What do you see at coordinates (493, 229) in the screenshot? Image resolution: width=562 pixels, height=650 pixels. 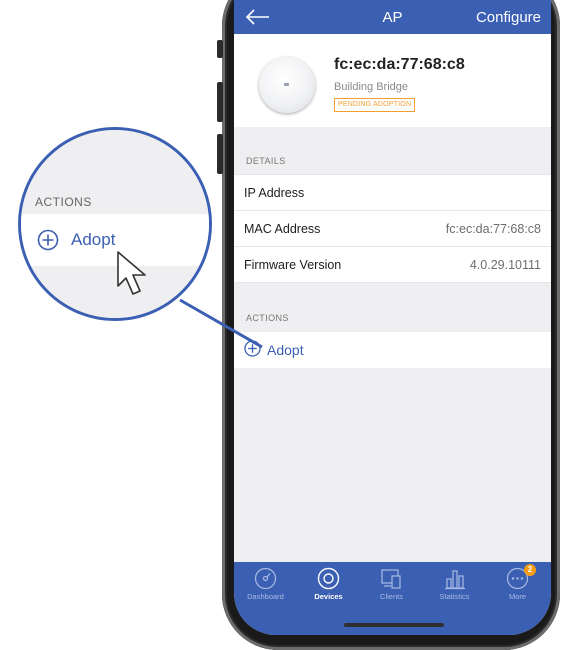 I see `detail-value: fc:ec:da:77:68:c8` at bounding box center [493, 229].